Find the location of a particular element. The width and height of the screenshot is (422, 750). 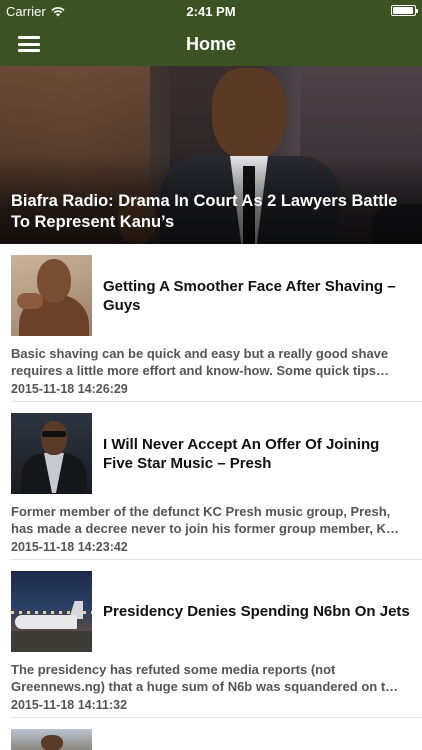

status-bar: Carrier 2:41 PM is located at coordinates (211, 11).